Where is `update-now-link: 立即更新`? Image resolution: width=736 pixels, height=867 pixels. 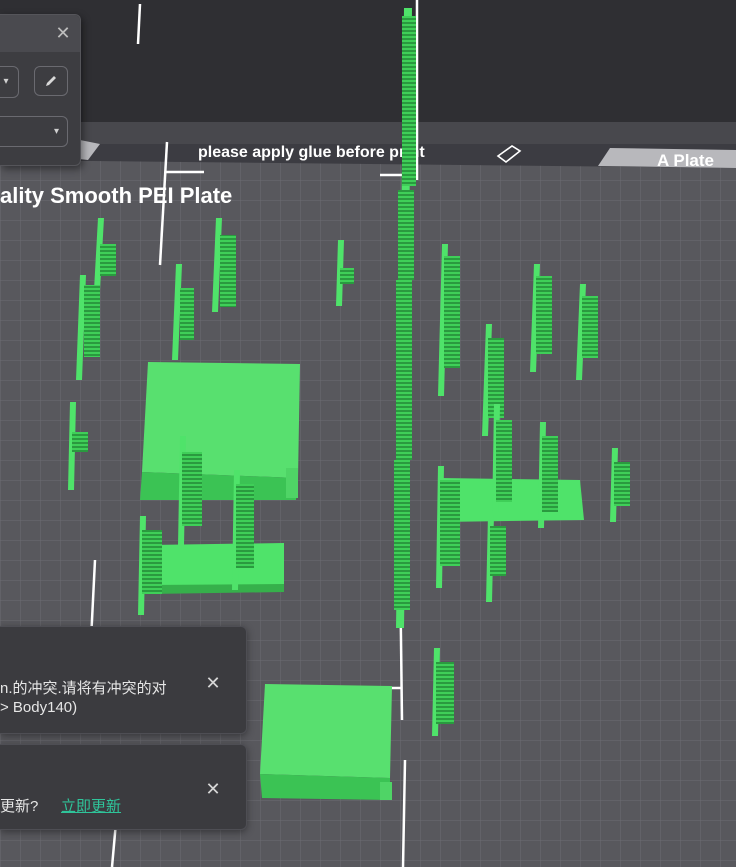 update-now-link: 立即更新 is located at coordinates (91, 805).